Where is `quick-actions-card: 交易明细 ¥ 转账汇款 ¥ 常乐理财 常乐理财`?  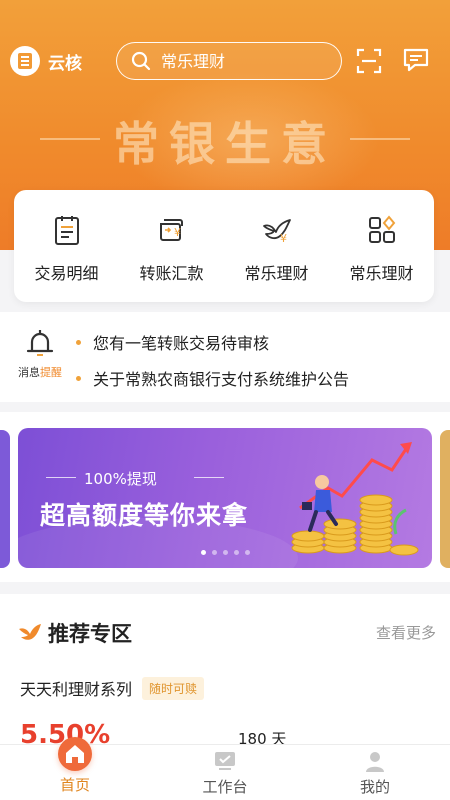
quick-actions-card: 交易明细 ¥ 转账汇款 ¥ 常乐理财 常乐理财 is located at coordinates (224, 246).